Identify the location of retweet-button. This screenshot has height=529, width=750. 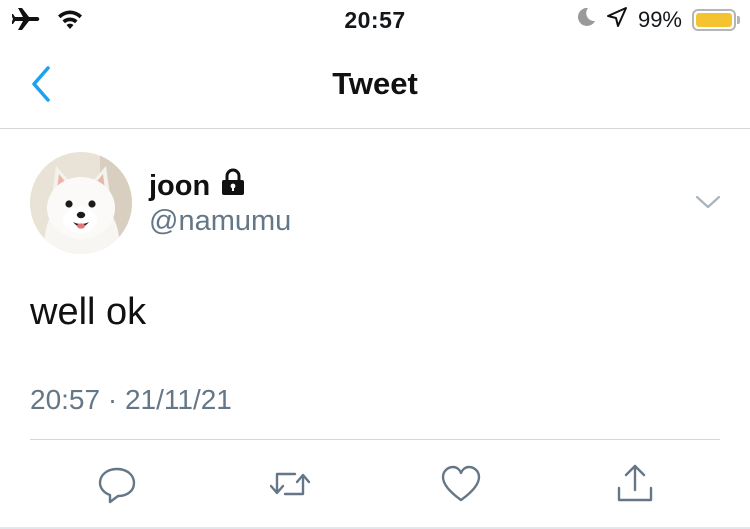
(290, 484).